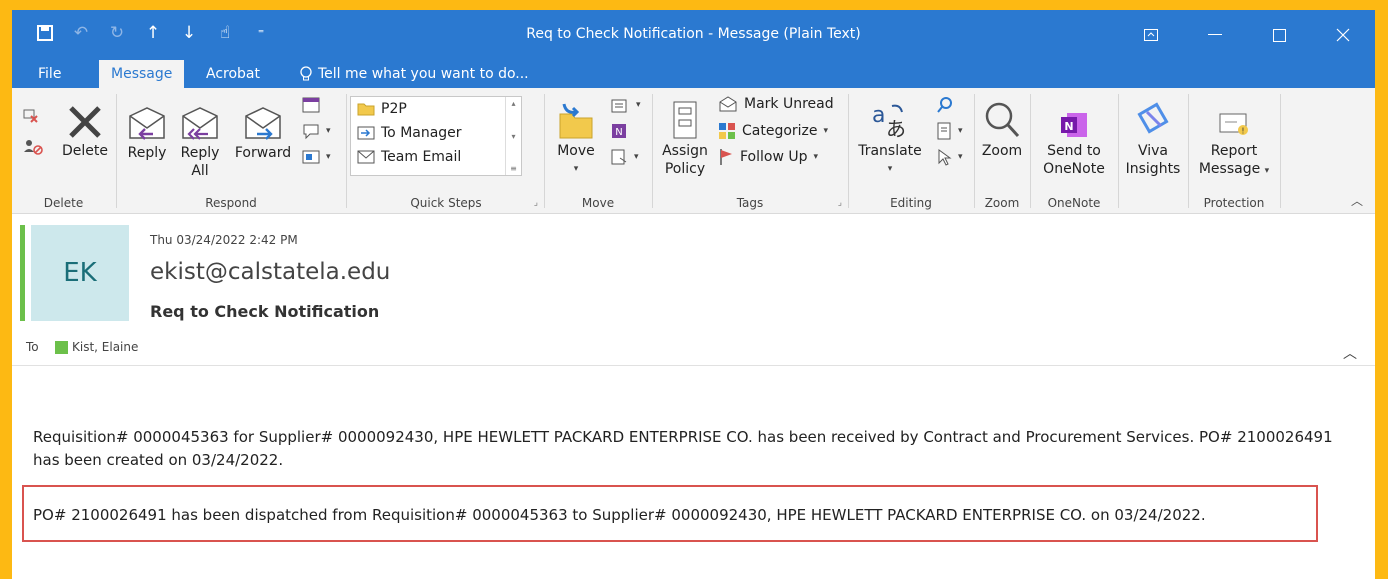 Image resolution: width=1388 pixels, height=579 pixels. I want to click on rules-button: ▾, so click(625, 105).